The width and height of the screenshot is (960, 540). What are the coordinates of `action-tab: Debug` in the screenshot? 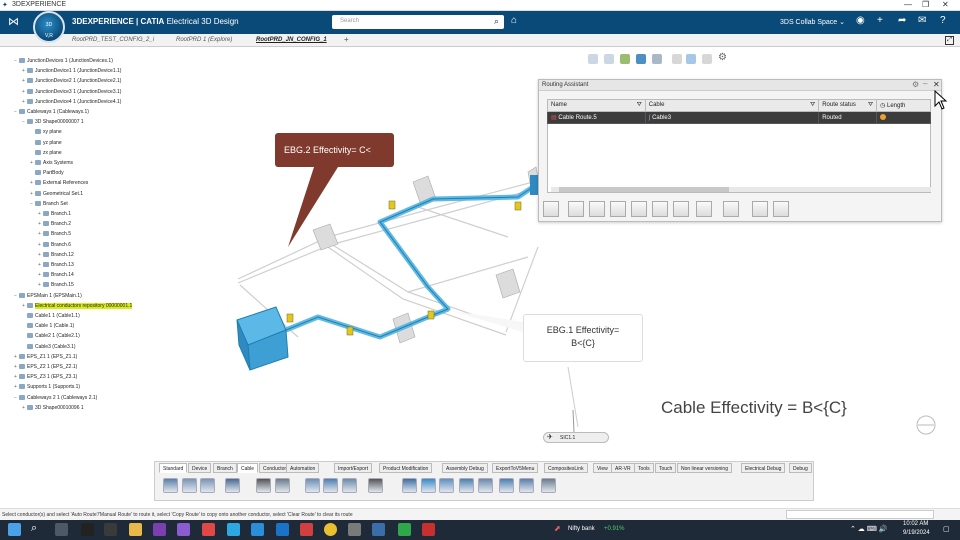 It's located at (800, 468).